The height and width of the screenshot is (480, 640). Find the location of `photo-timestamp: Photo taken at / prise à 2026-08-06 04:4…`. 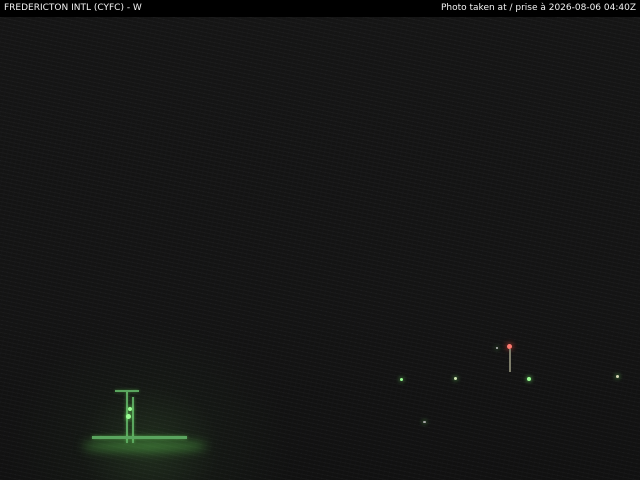

photo-timestamp: Photo taken at / prise à 2026-08-06 04:4… is located at coordinates (538, 8).